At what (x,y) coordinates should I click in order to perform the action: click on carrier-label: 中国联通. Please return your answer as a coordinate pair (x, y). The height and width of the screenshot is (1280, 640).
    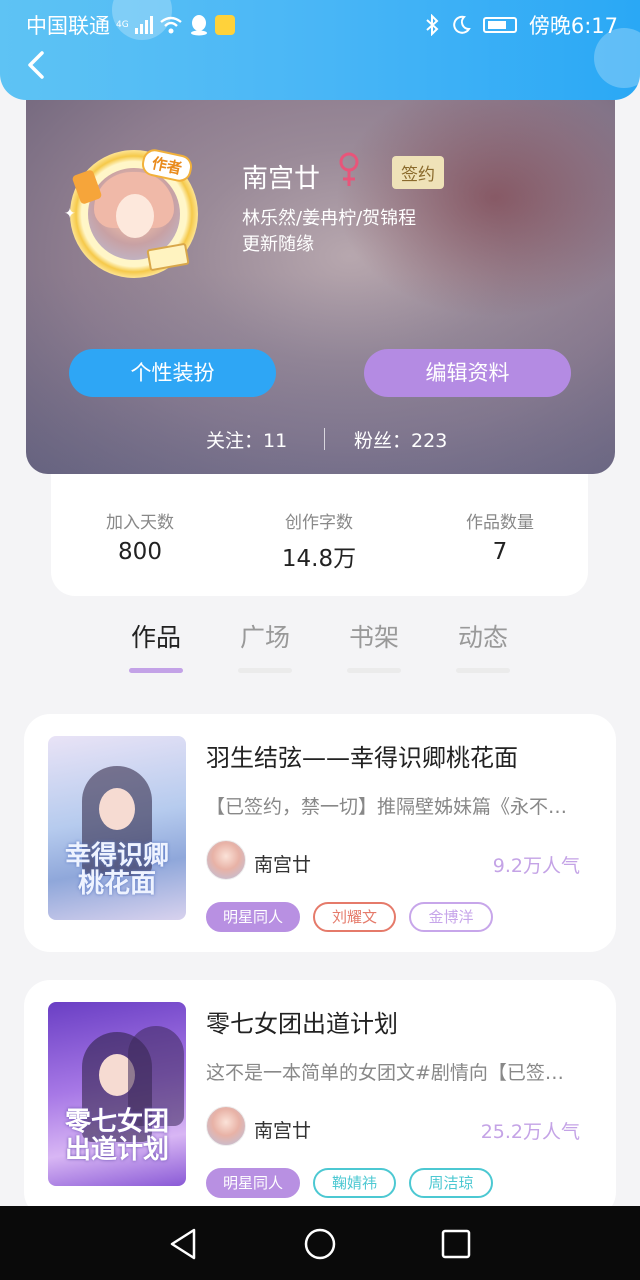
    Looking at the image, I should click on (68, 26).